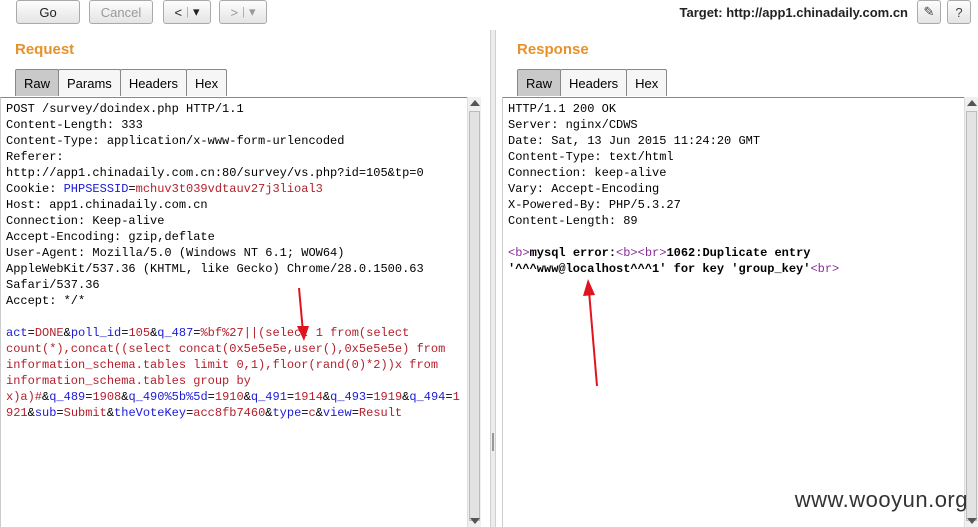  Describe the element at coordinates (229, 397) in the screenshot. I see `body-token: 1910` at that location.